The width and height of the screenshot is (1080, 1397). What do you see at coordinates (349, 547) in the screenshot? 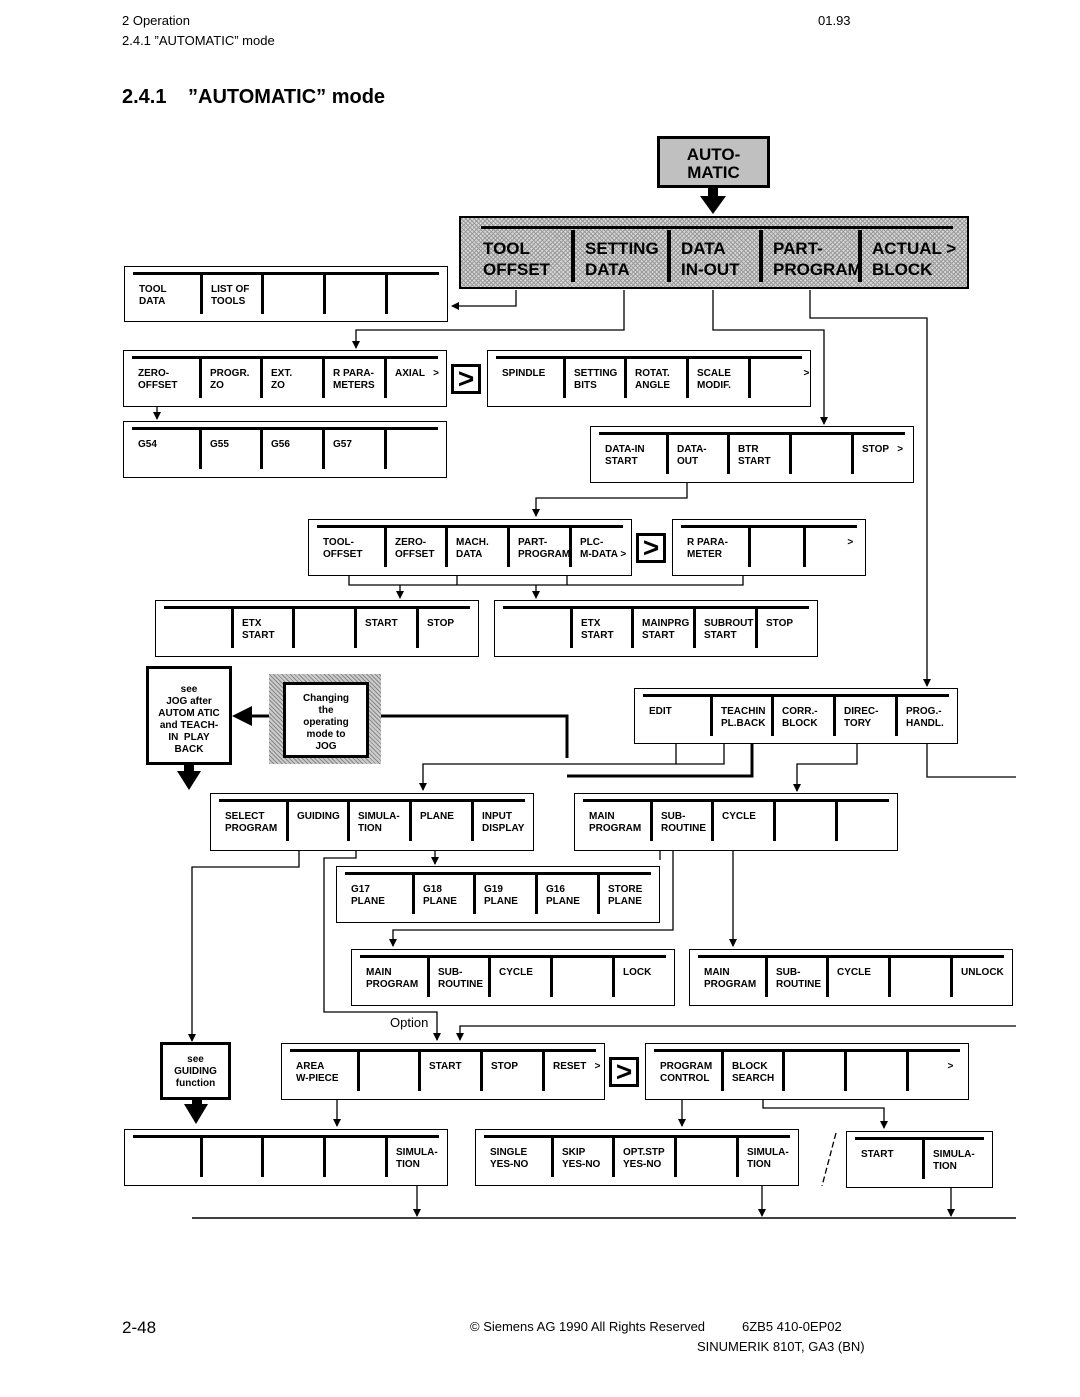
I see `softkey: TOOL- OFFSET` at bounding box center [349, 547].